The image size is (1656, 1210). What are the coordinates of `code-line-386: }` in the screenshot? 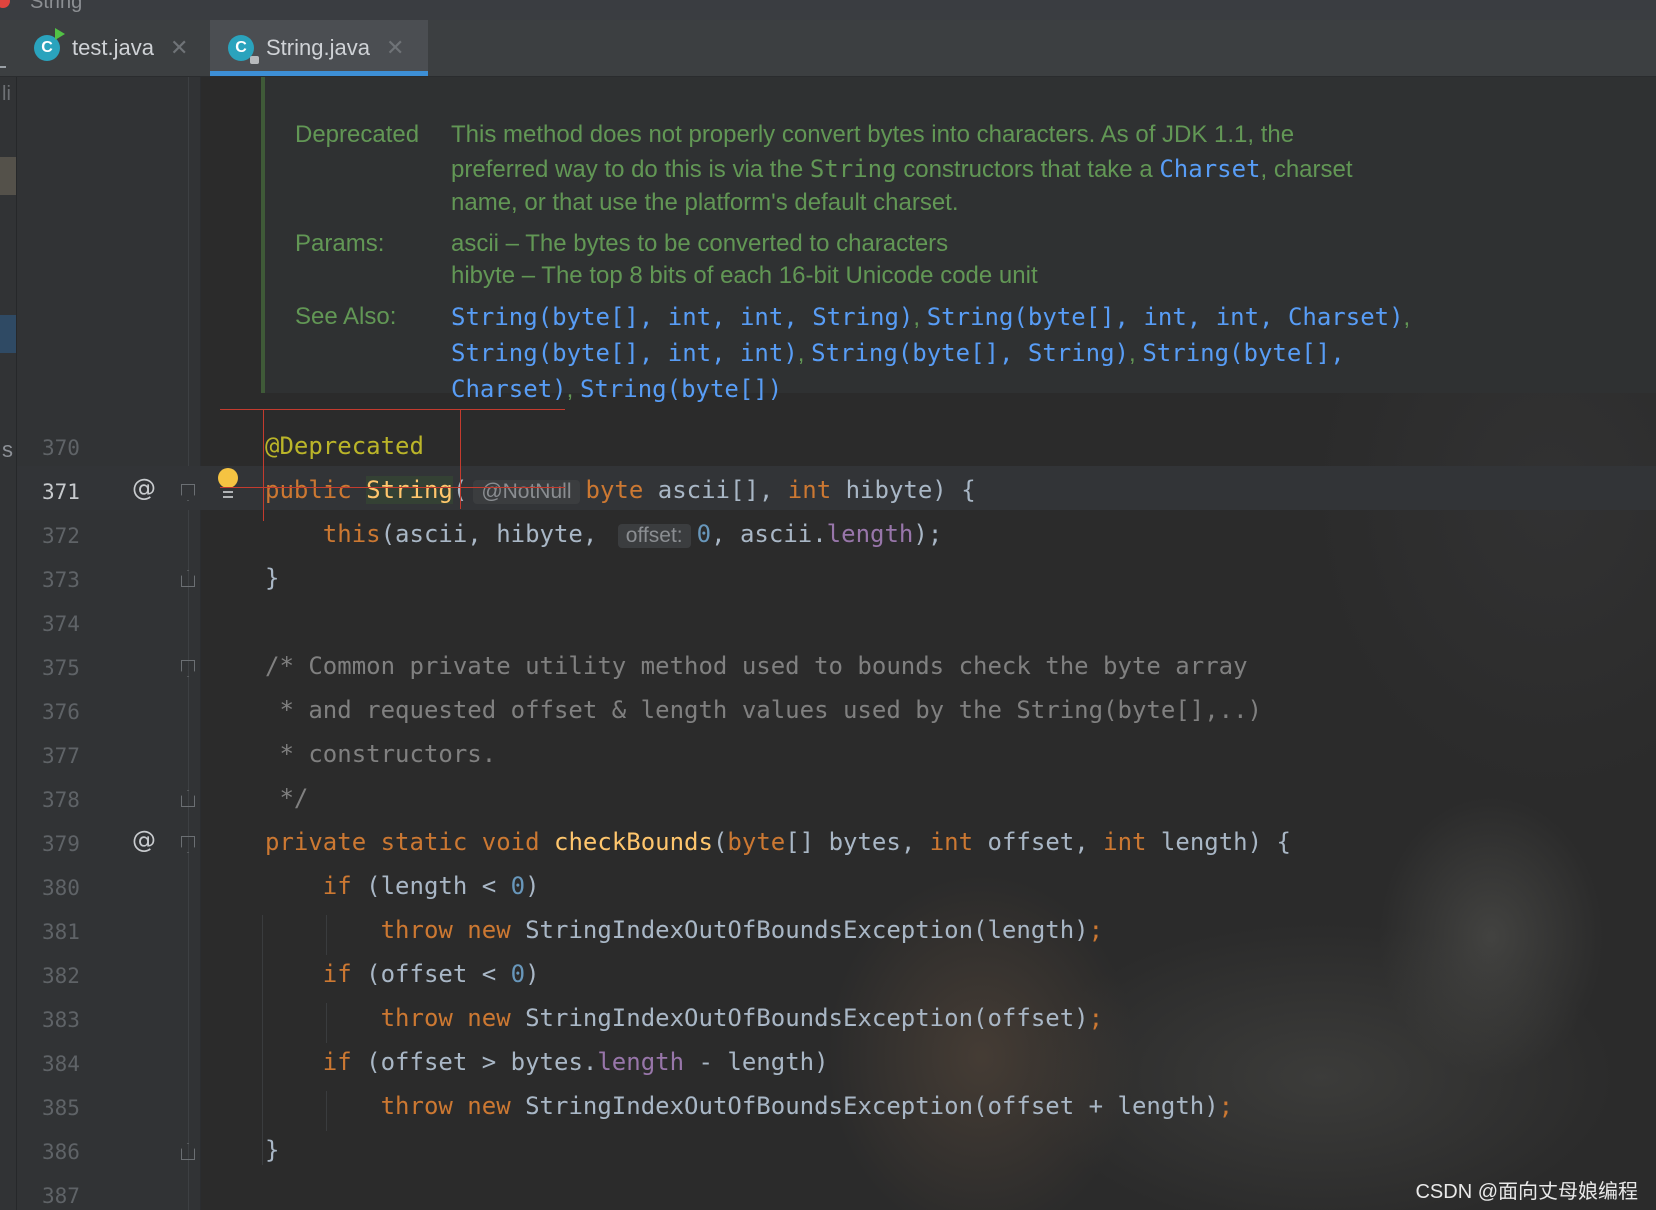 It's located at (272, 1150).